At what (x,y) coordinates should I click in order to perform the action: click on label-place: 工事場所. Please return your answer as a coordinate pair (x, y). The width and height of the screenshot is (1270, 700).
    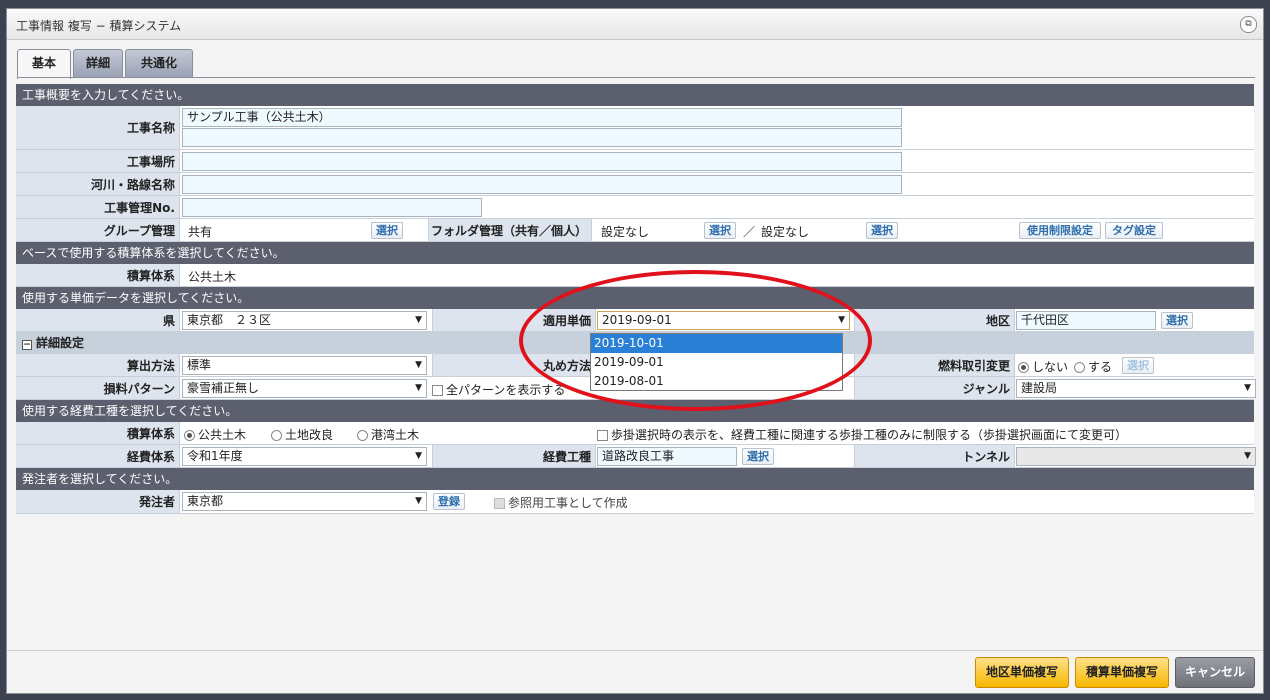
    Looking at the image, I should click on (98, 161).